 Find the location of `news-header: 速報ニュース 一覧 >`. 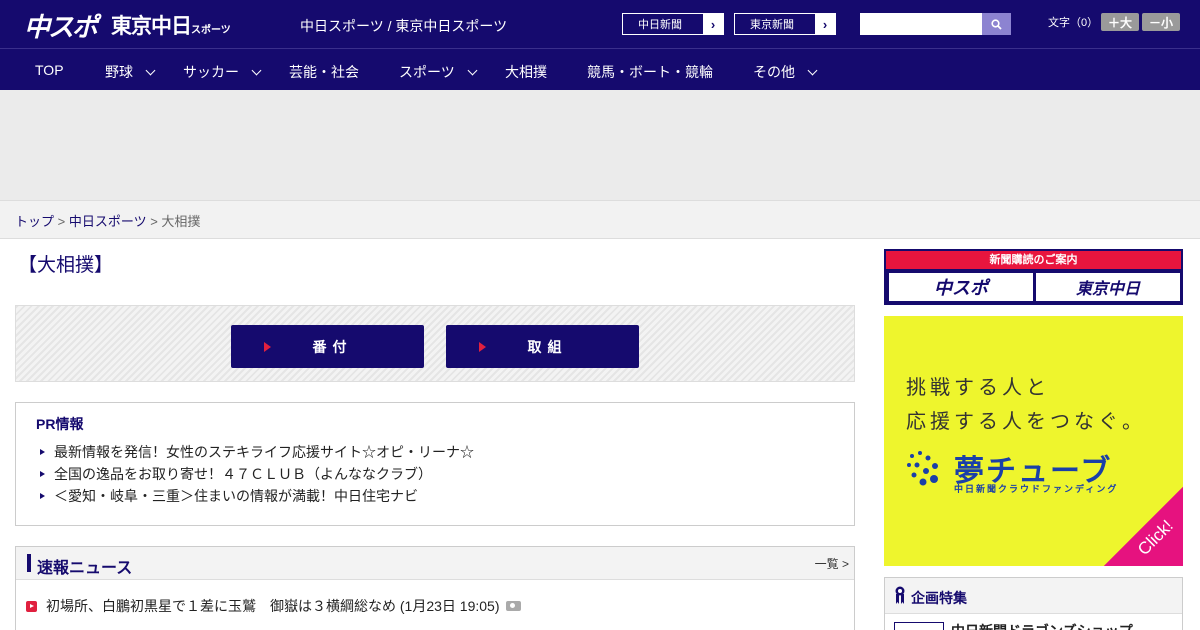

news-header: 速報ニュース 一覧 > is located at coordinates (435, 563).